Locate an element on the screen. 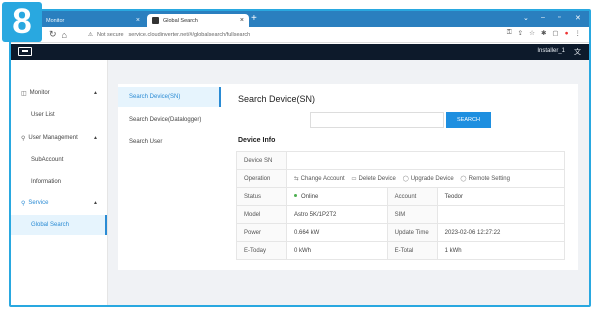 This screenshot has width=599, height=309. reload-icon: ↻ is located at coordinates (53, 34).